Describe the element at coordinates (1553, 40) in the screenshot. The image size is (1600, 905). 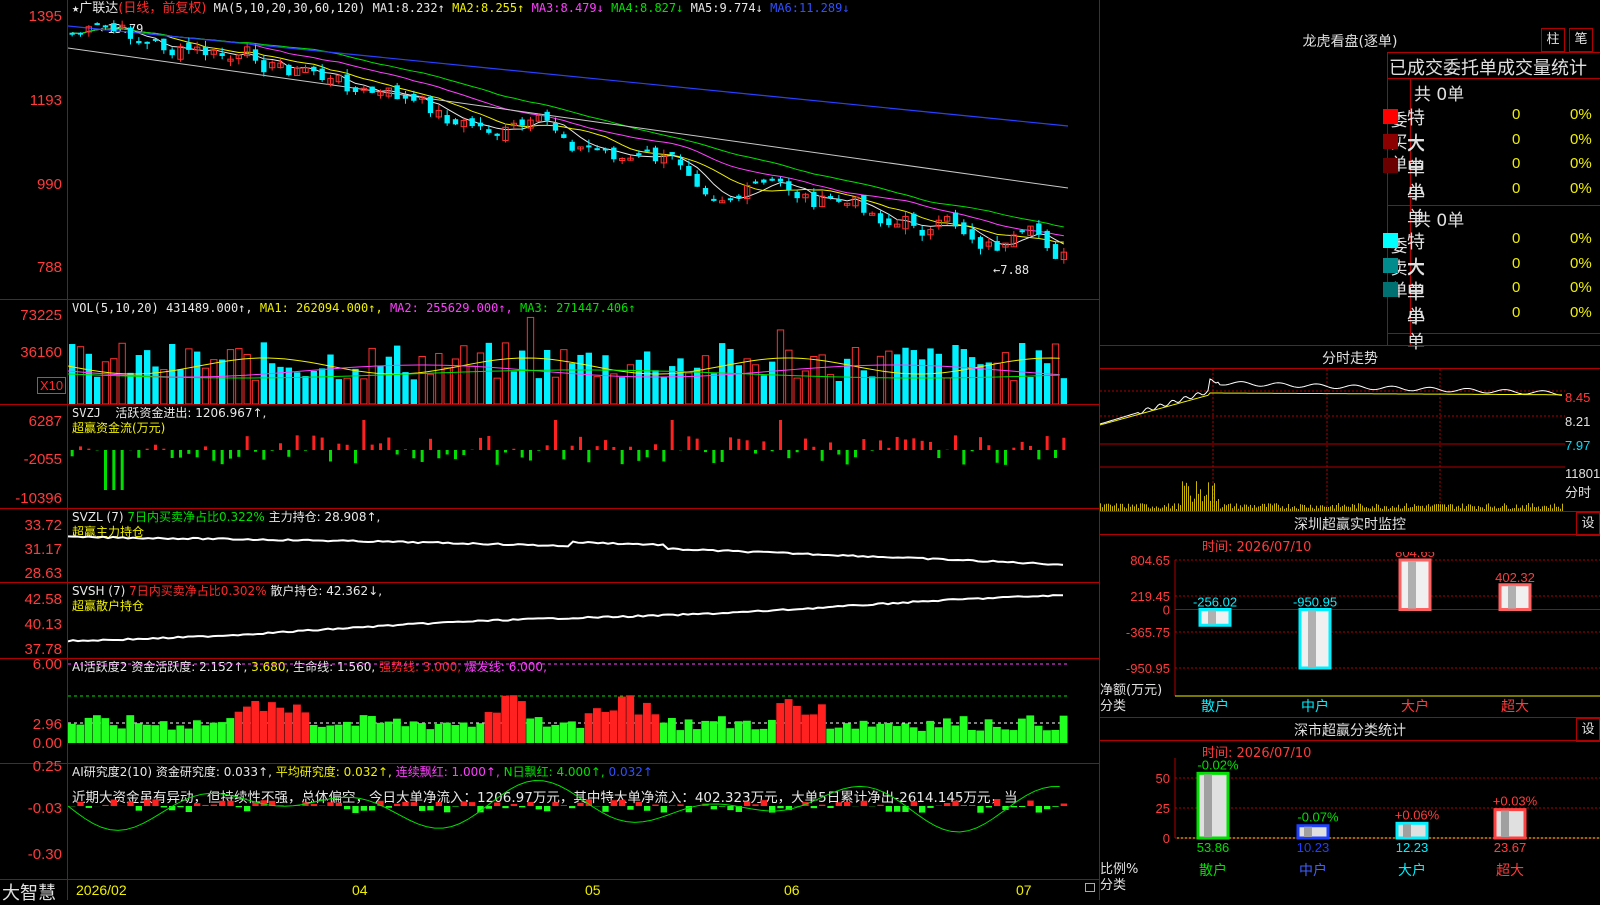
I see `bar-mode-button: 柱` at that location.